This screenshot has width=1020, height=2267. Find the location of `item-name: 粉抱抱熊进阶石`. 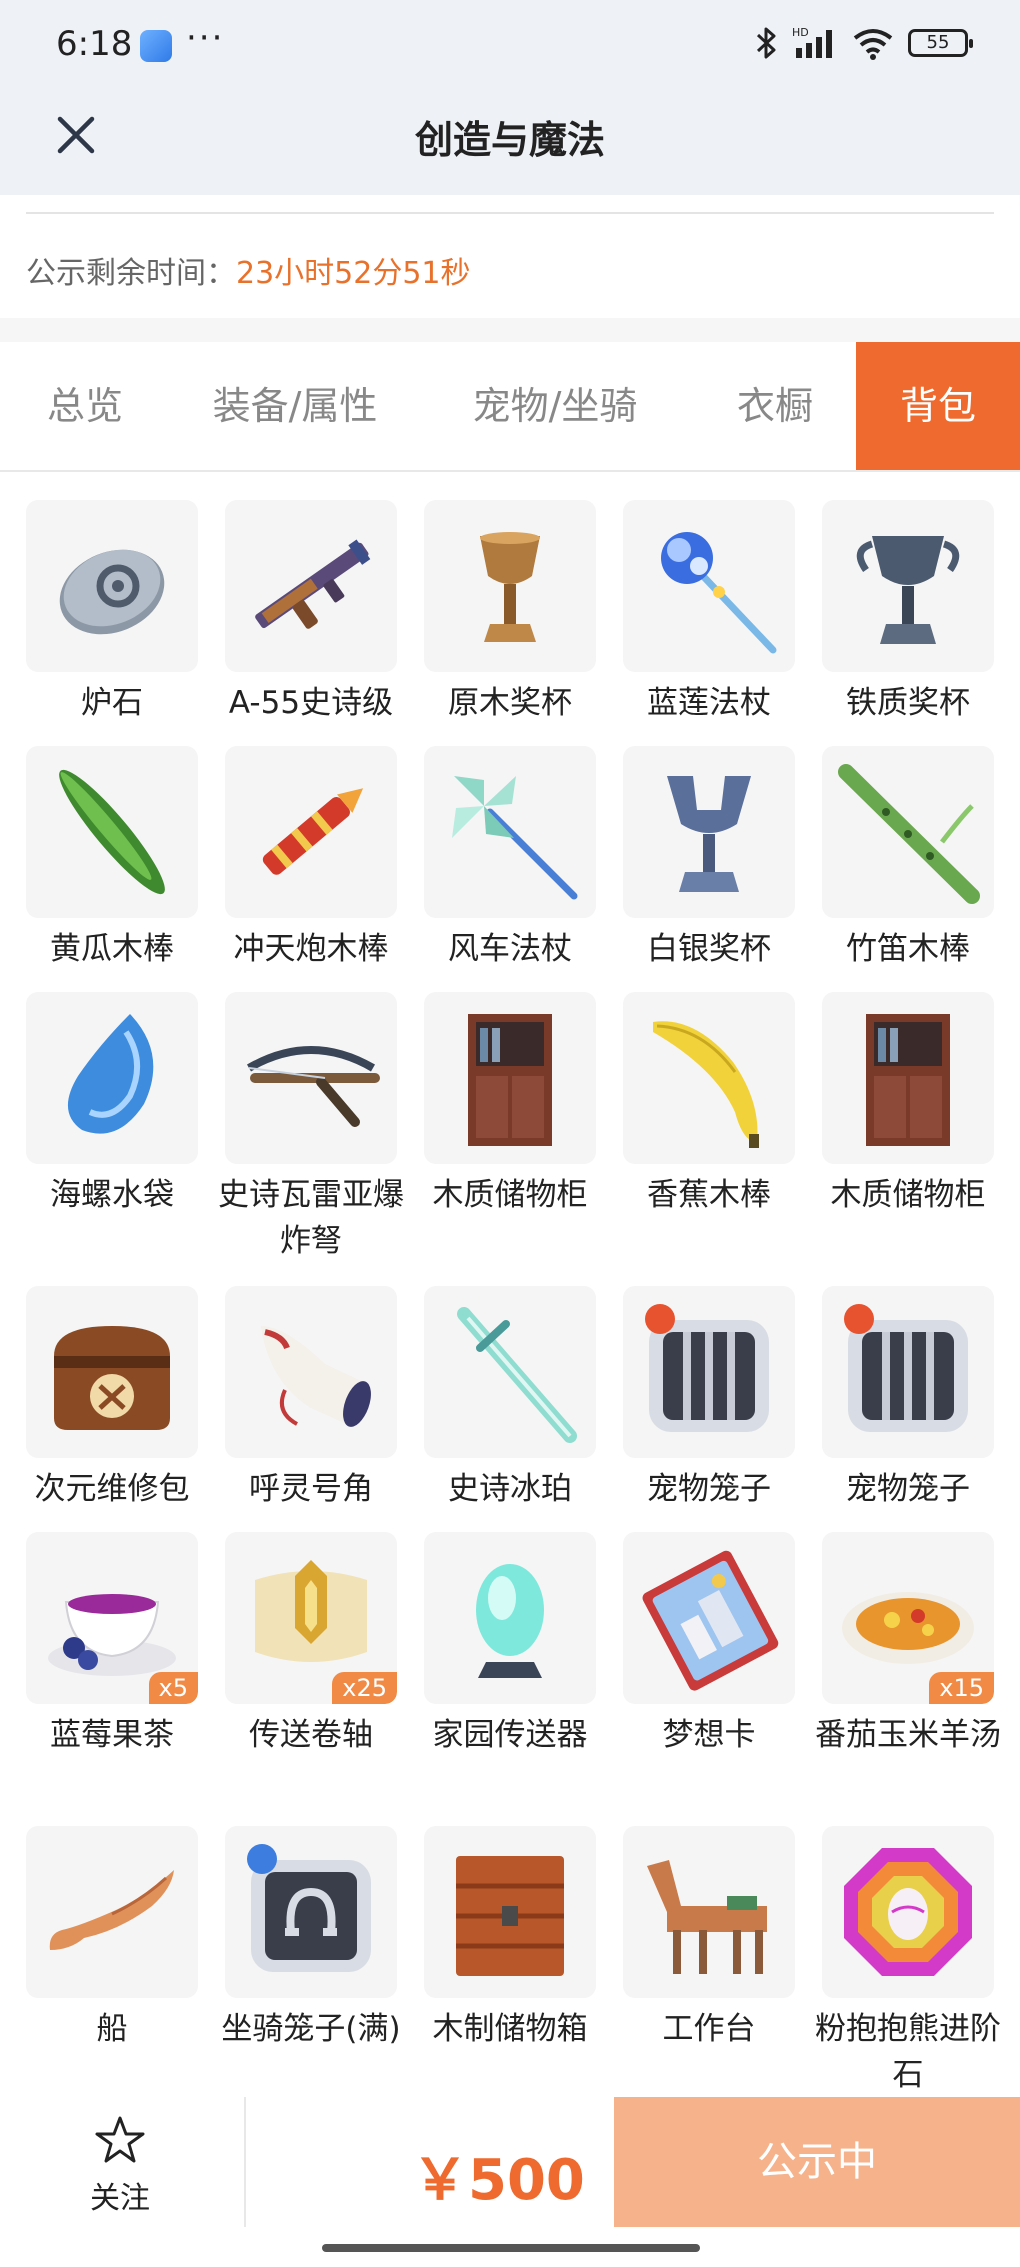

item-name: 粉抱抱熊进阶石 is located at coordinates (908, 2052).